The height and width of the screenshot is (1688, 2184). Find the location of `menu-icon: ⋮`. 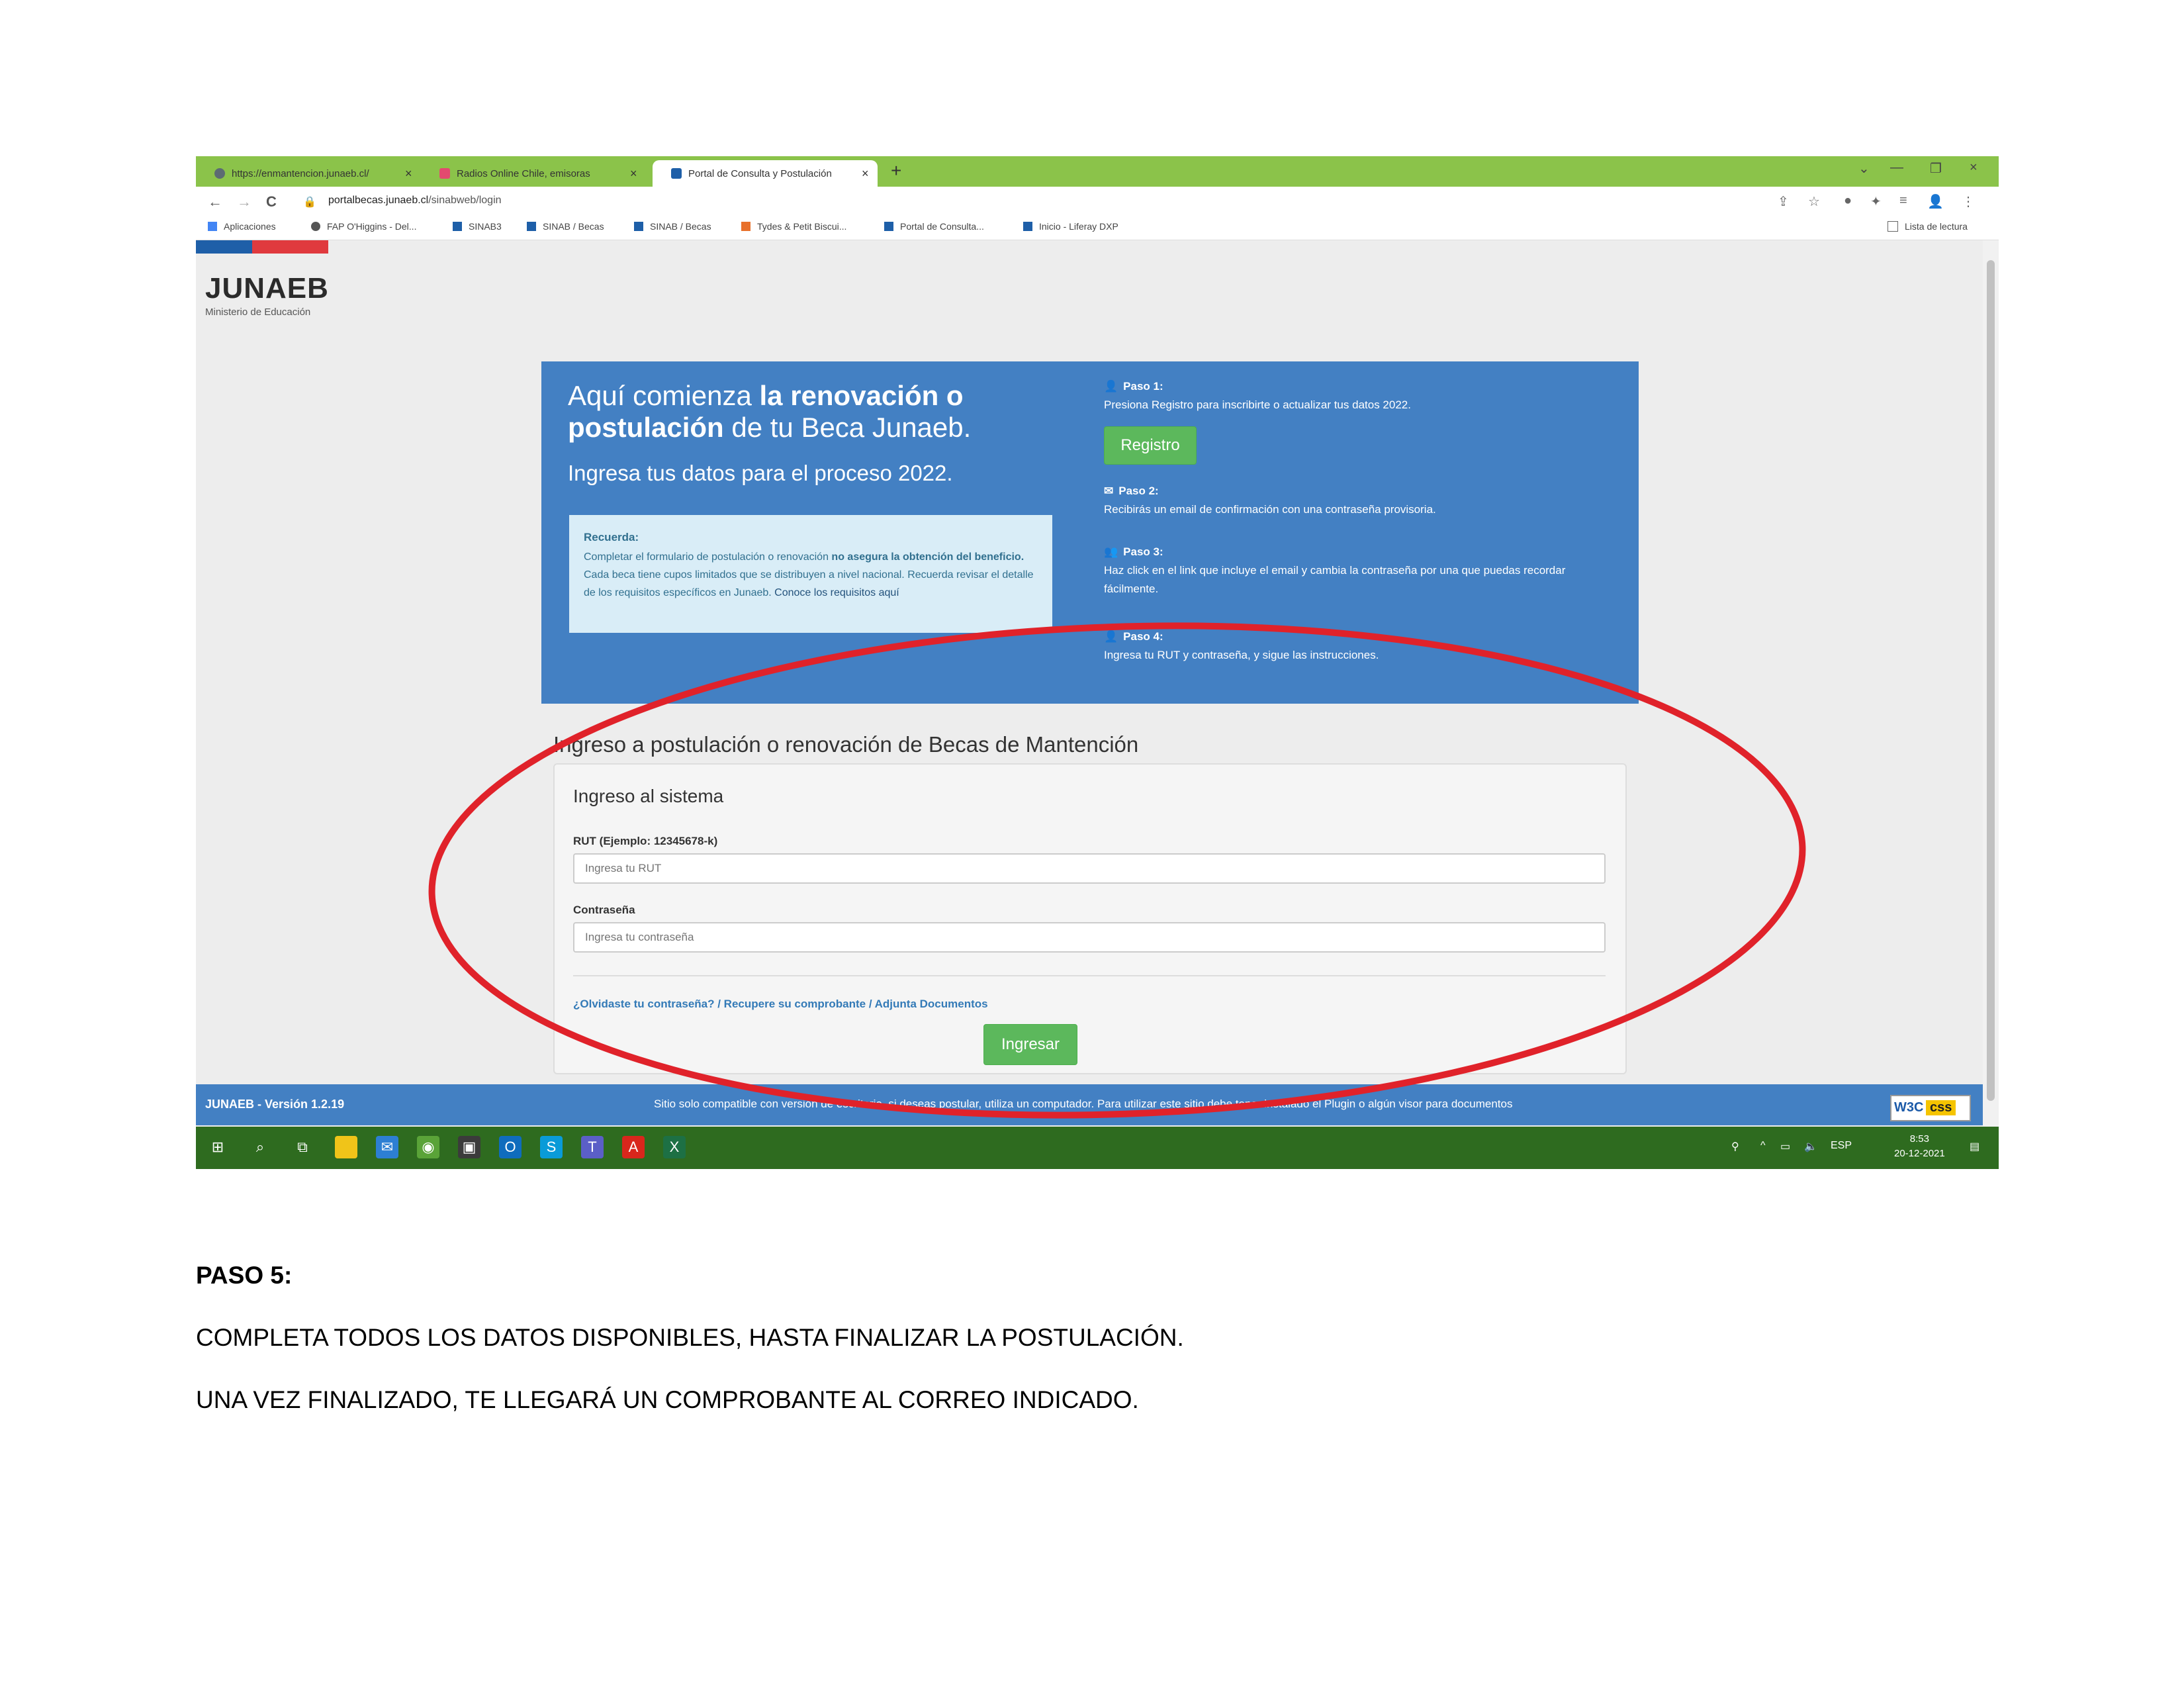

menu-icon: ⋮ is located at coordinates (1968, 201).